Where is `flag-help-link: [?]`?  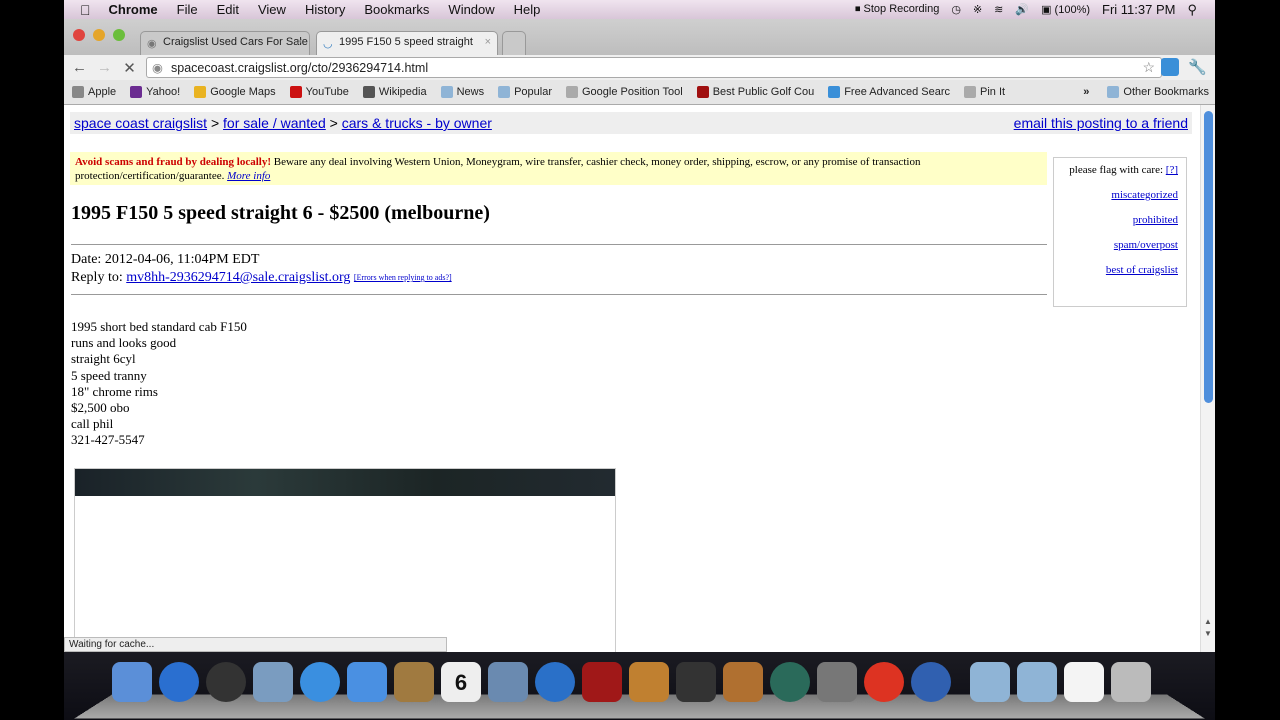
flag-help-link: [?] is located at coordinates (1172, 170).